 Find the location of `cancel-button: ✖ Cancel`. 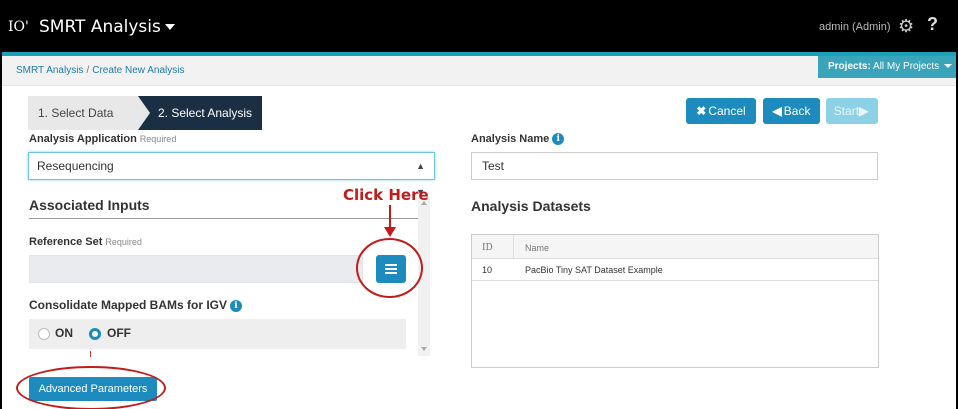

cancel-button: ✖ Cancel is located at coordinates (721, 111).